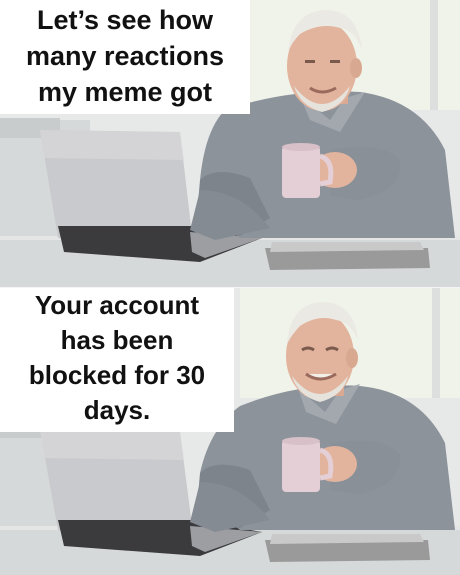 The height and width of the screenshot is (575, 460). I want to click on top-caption: Let’s see how many reactions my meme got, so click(125, 57).